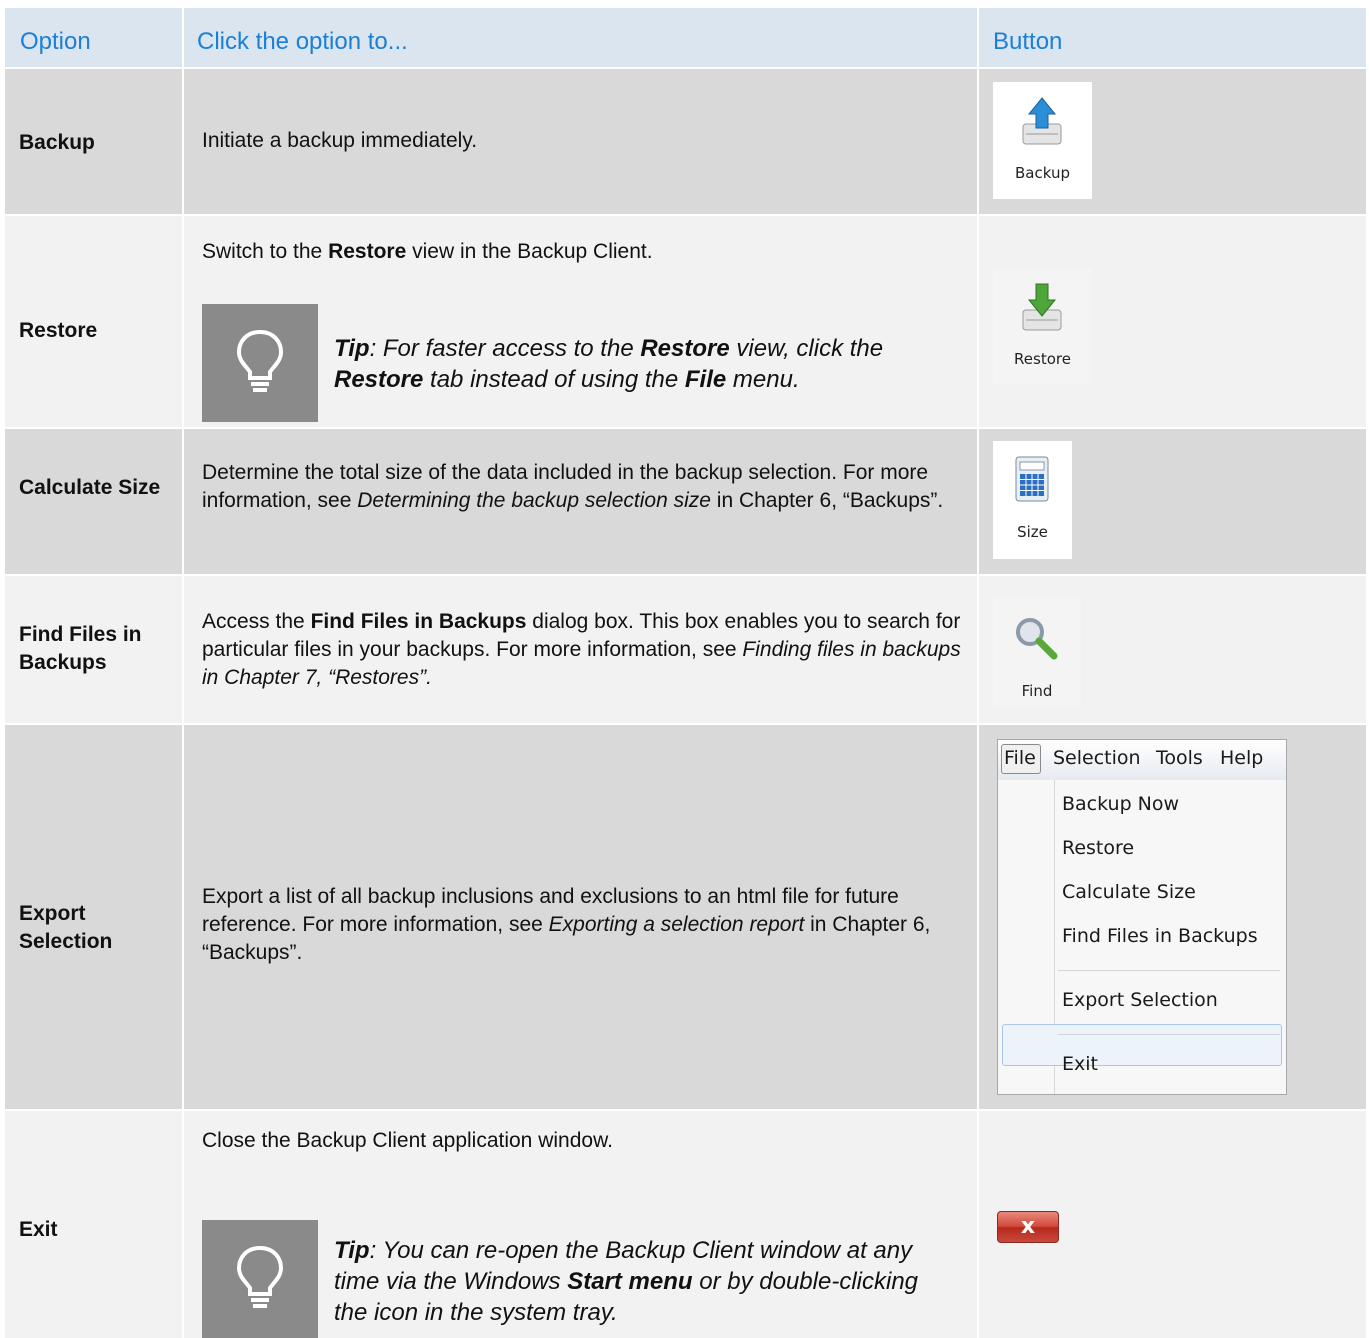 This screenshot has height=1338, width=1369. What do you see at coordinates (1042, 121) in the screenshot?
I see `backup-upload-icon` at bounding box center [1042, 121].